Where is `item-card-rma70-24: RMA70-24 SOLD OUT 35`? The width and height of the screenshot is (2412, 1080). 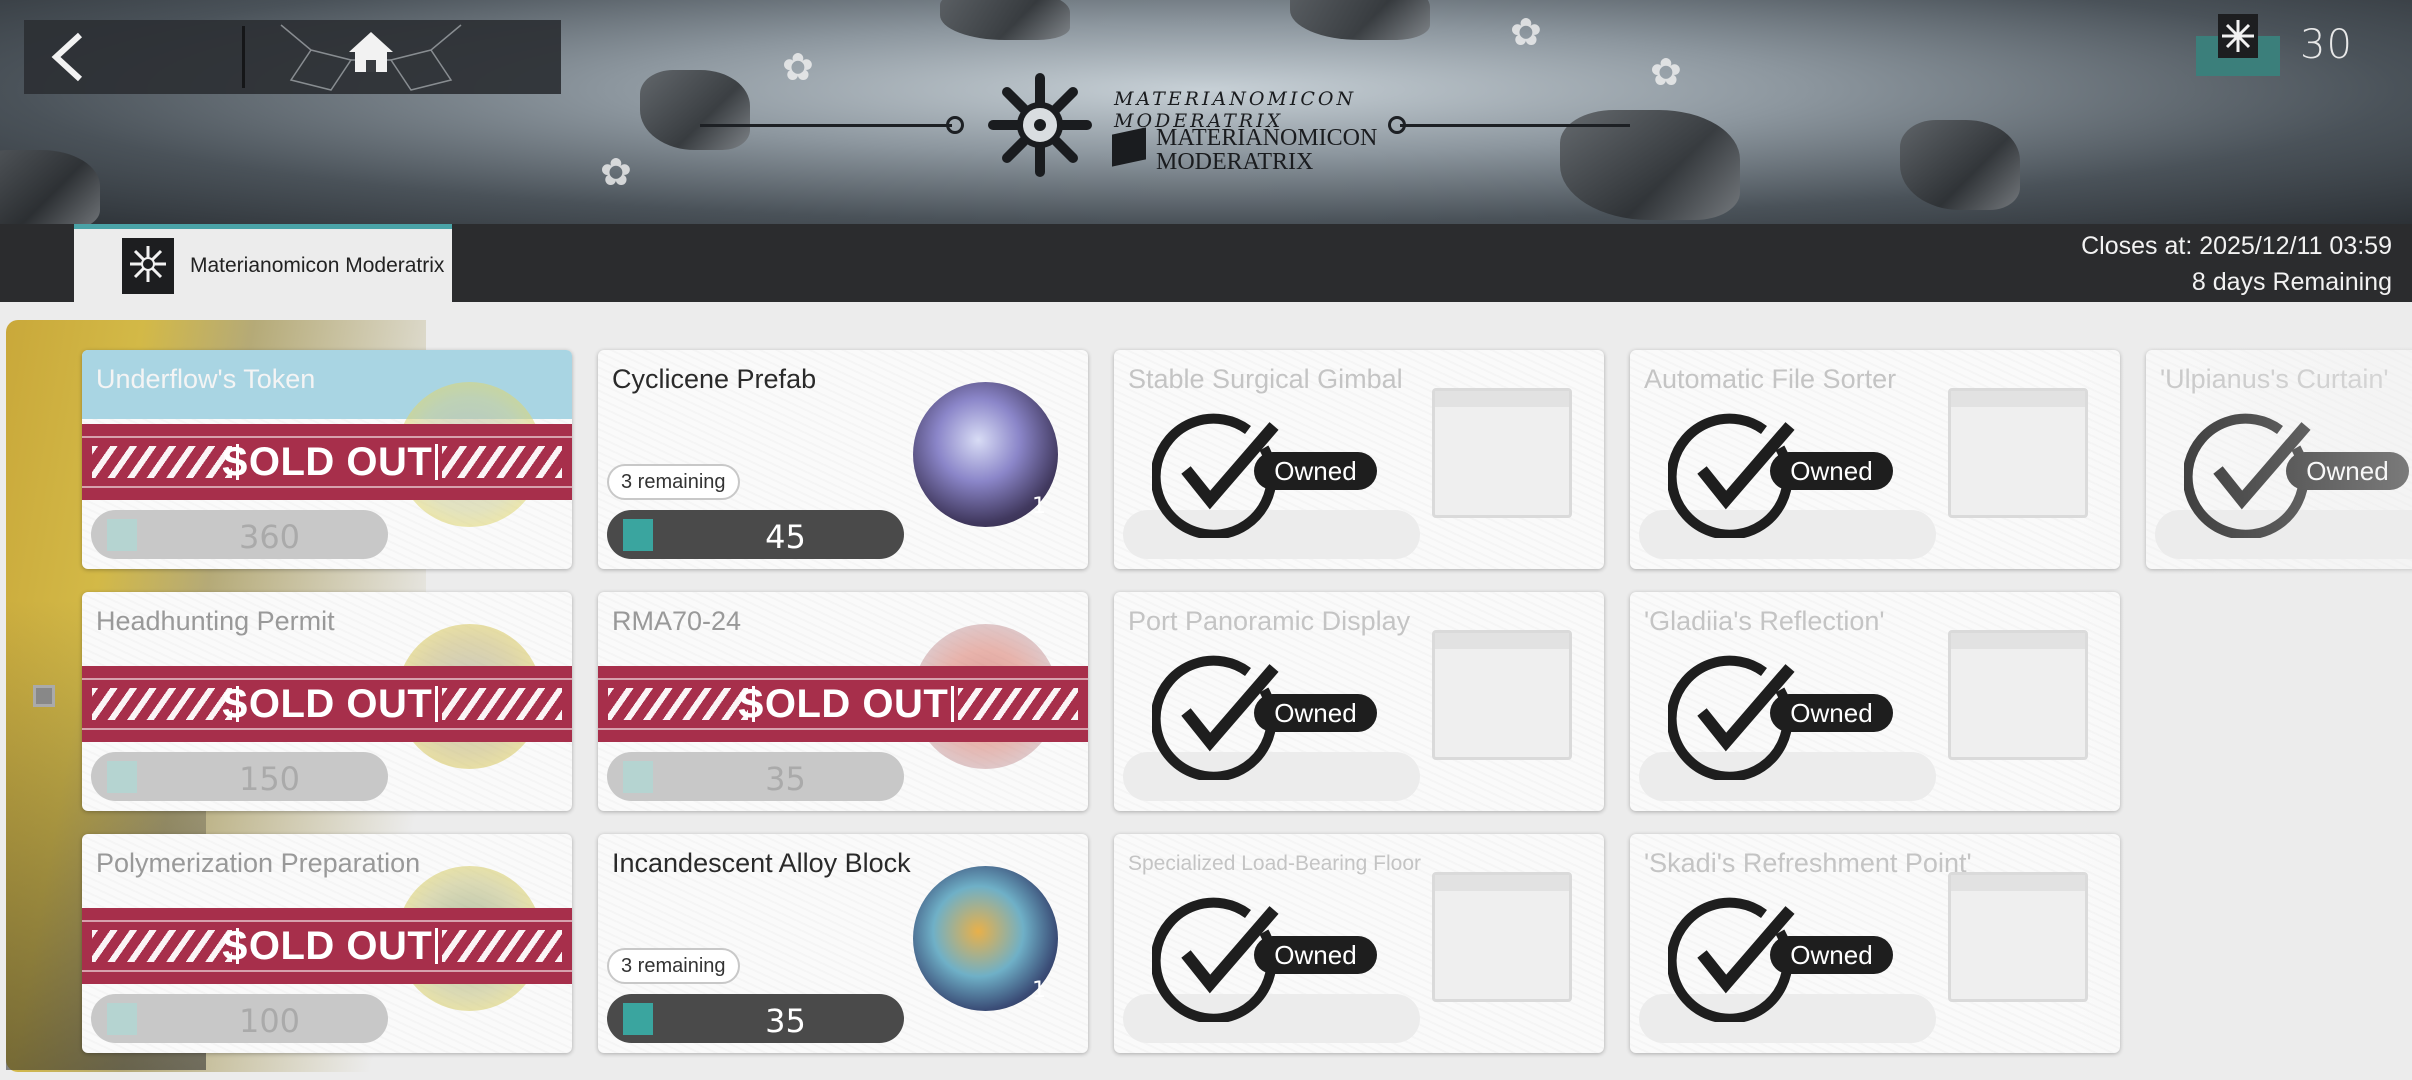
item-card-rma70-24: RMA70-24 SOLD OUT 35 is located at coordinates (843, 701).